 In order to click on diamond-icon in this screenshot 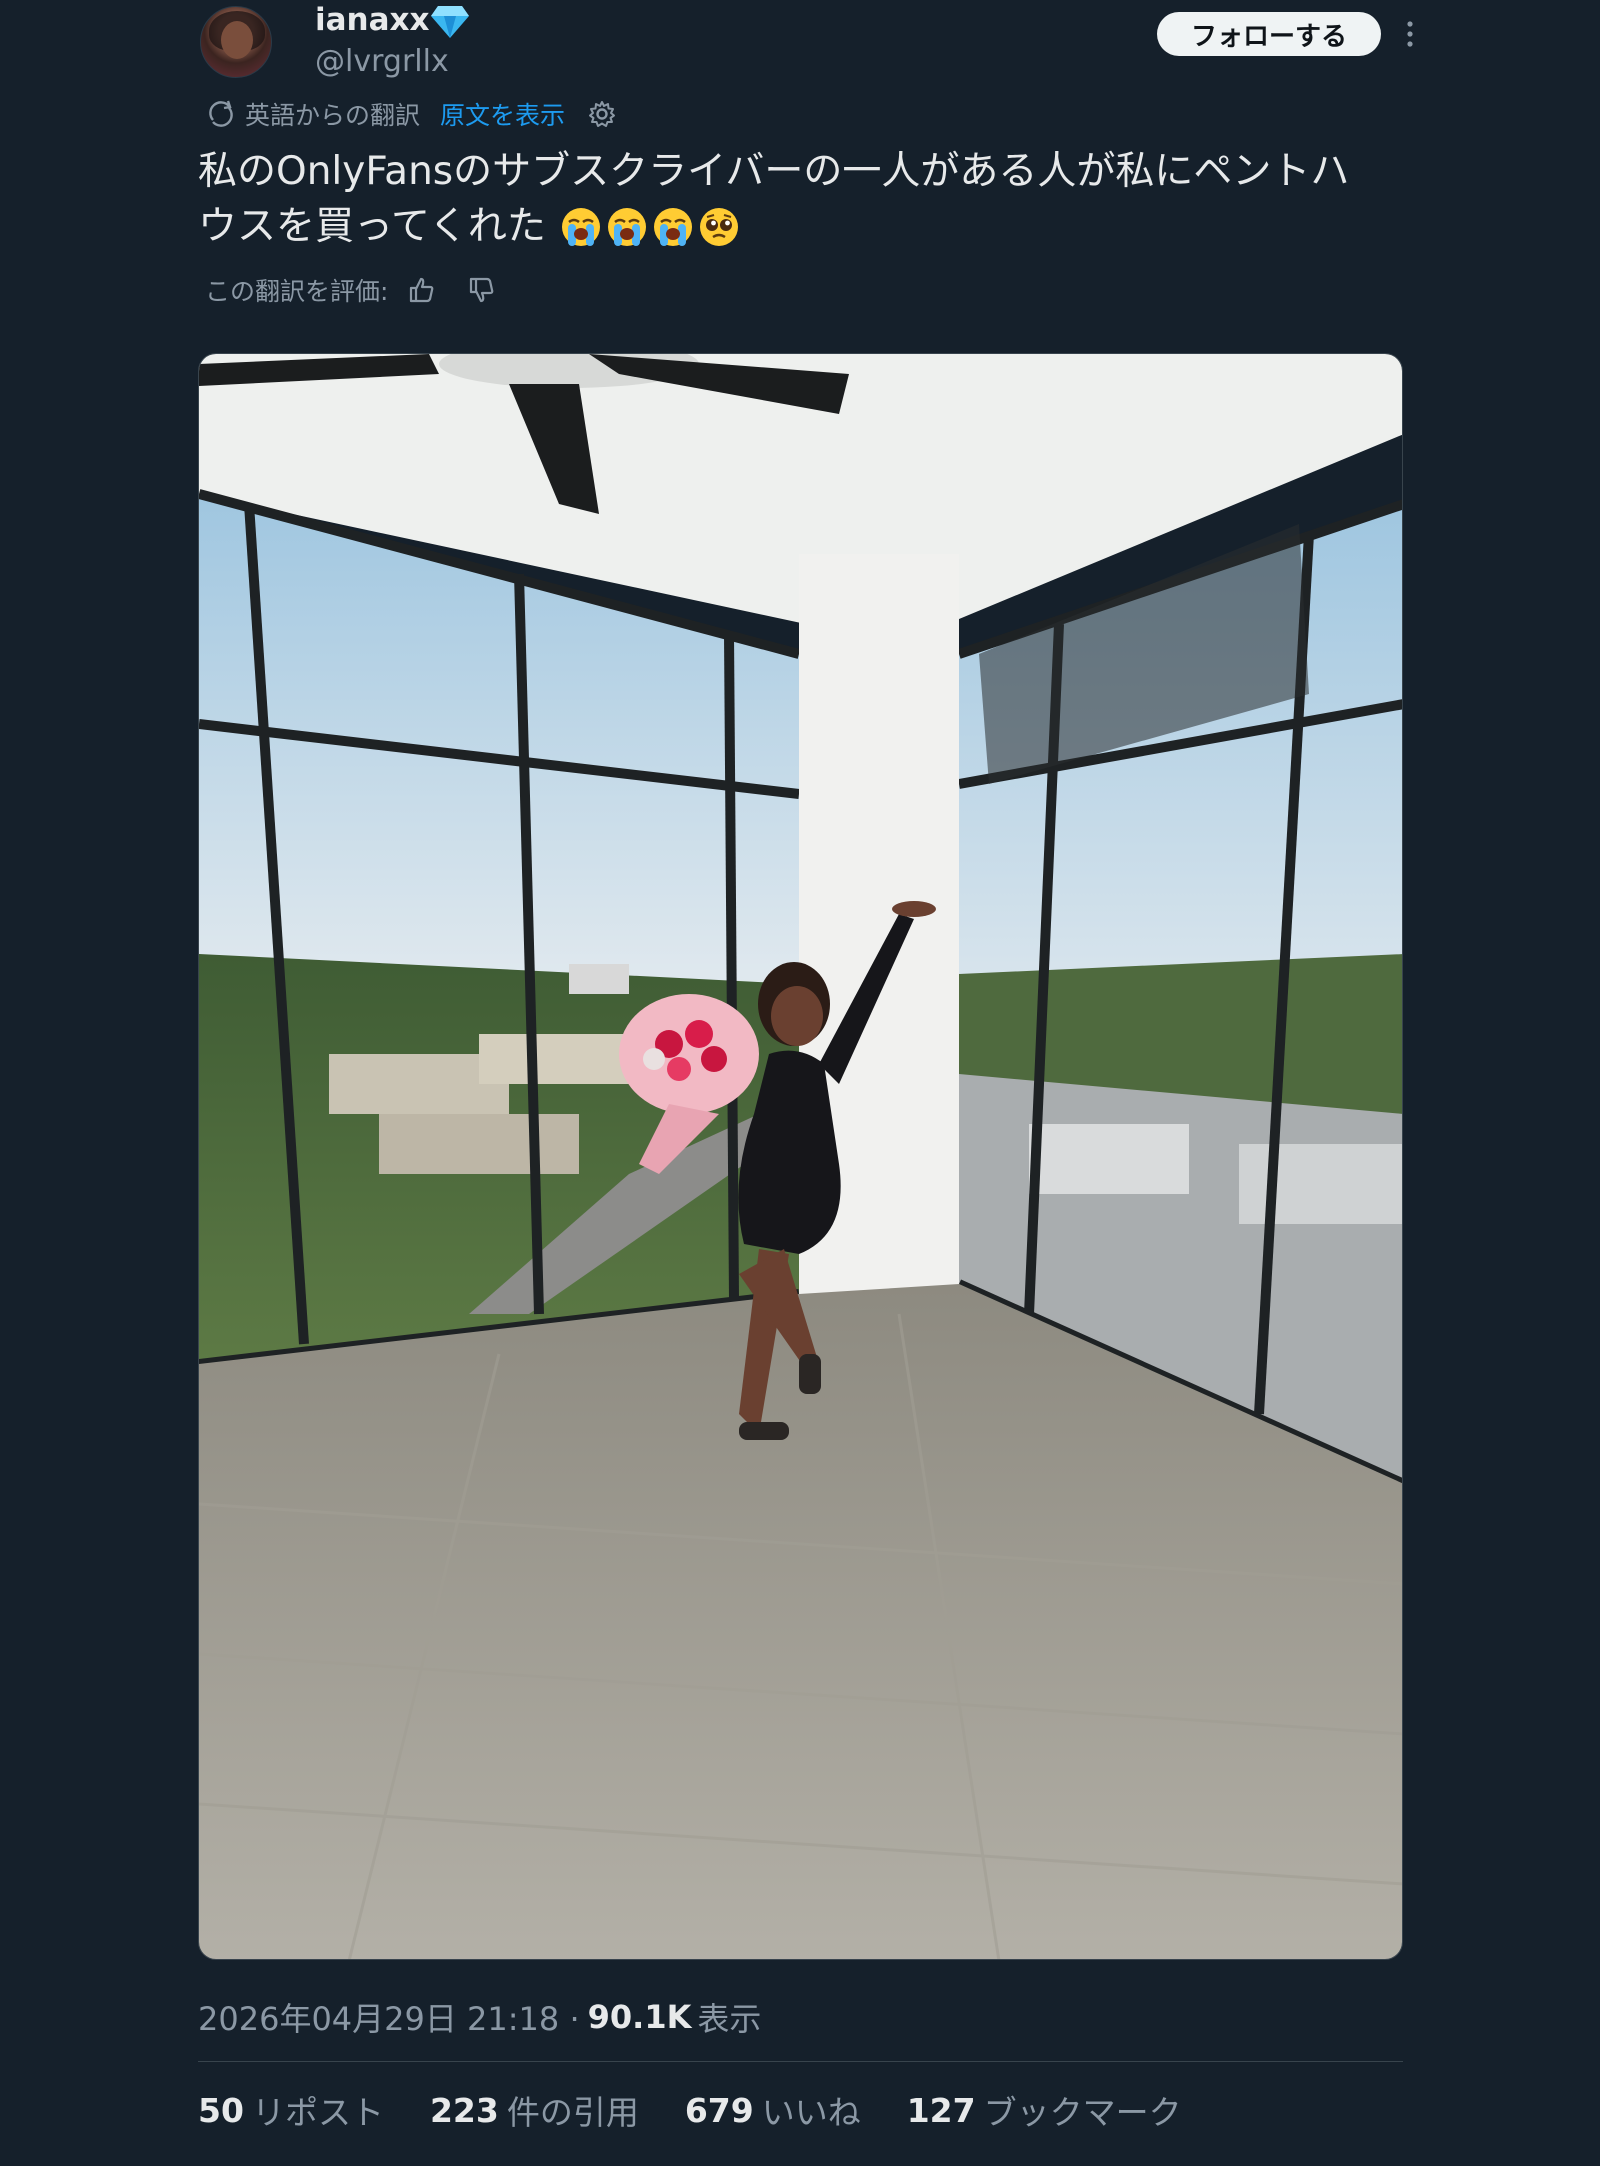, I will do `click(450, 22)`.